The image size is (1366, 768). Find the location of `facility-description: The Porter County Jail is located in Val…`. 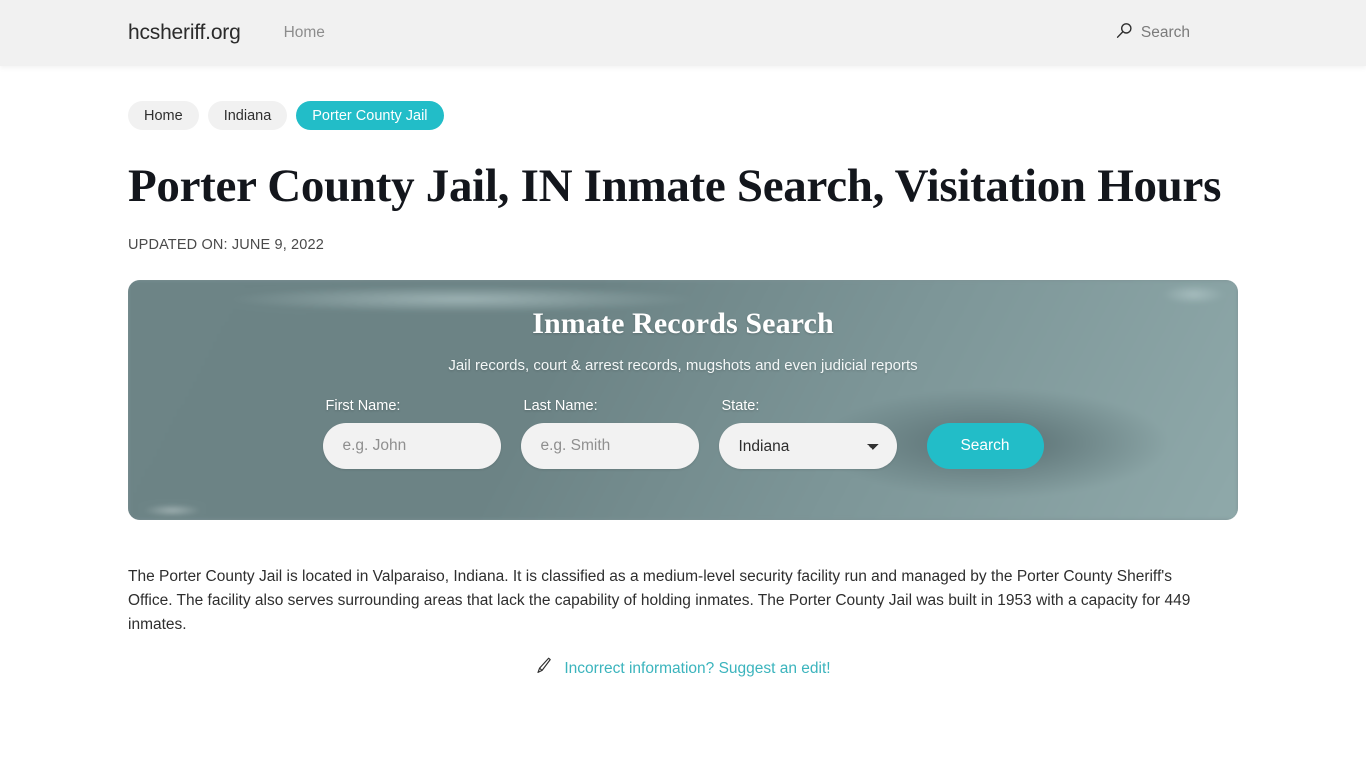

facility-description: The Porter County Jail is located in Val… is located at coordinates (659, 600).